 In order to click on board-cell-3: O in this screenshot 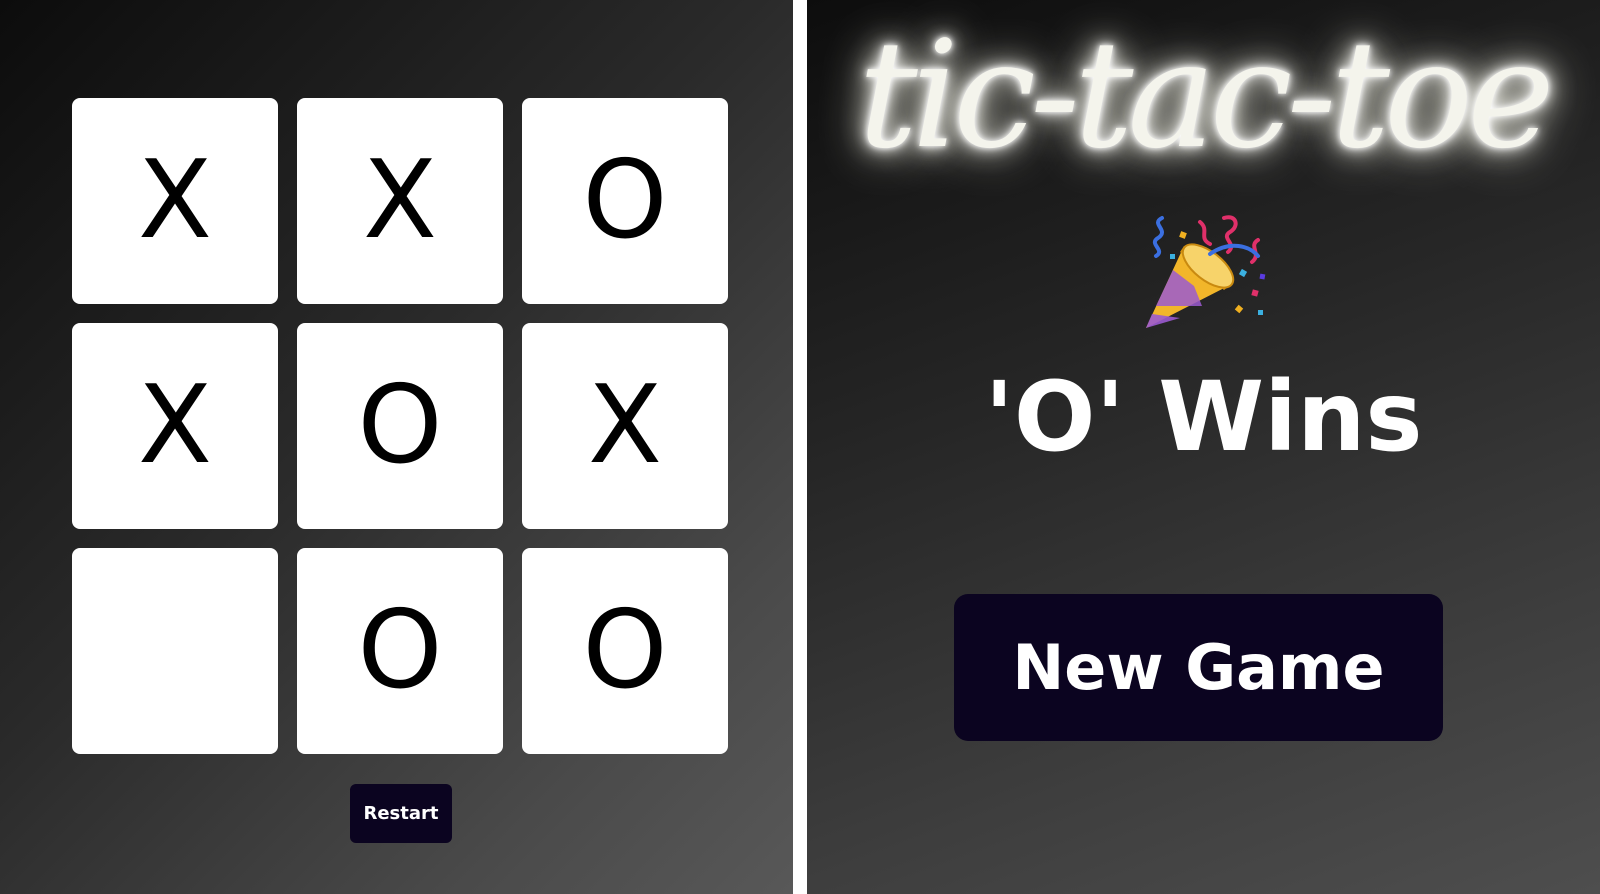, I will do `click(625, 201)`.